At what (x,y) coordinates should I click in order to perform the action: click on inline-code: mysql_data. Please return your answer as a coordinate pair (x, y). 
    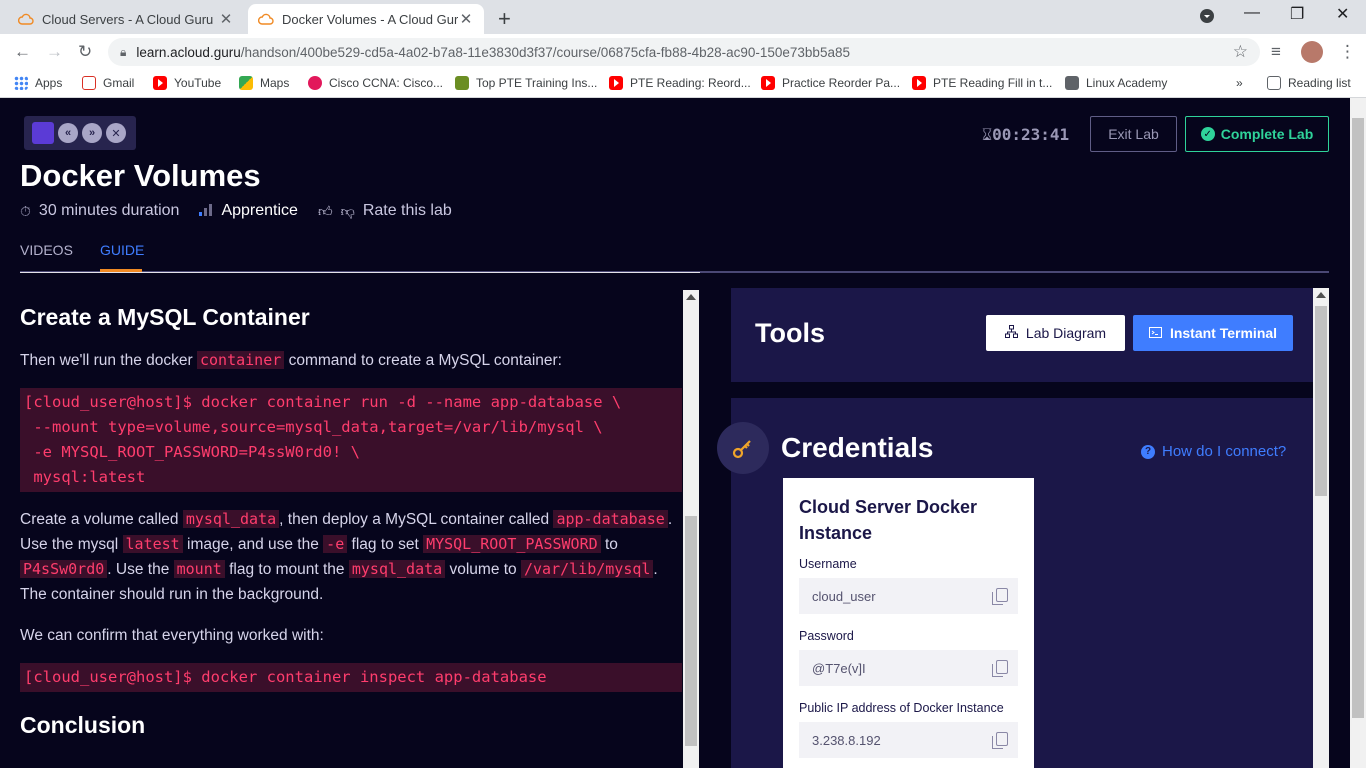
    Looking at the image, I should click on (231, 519).